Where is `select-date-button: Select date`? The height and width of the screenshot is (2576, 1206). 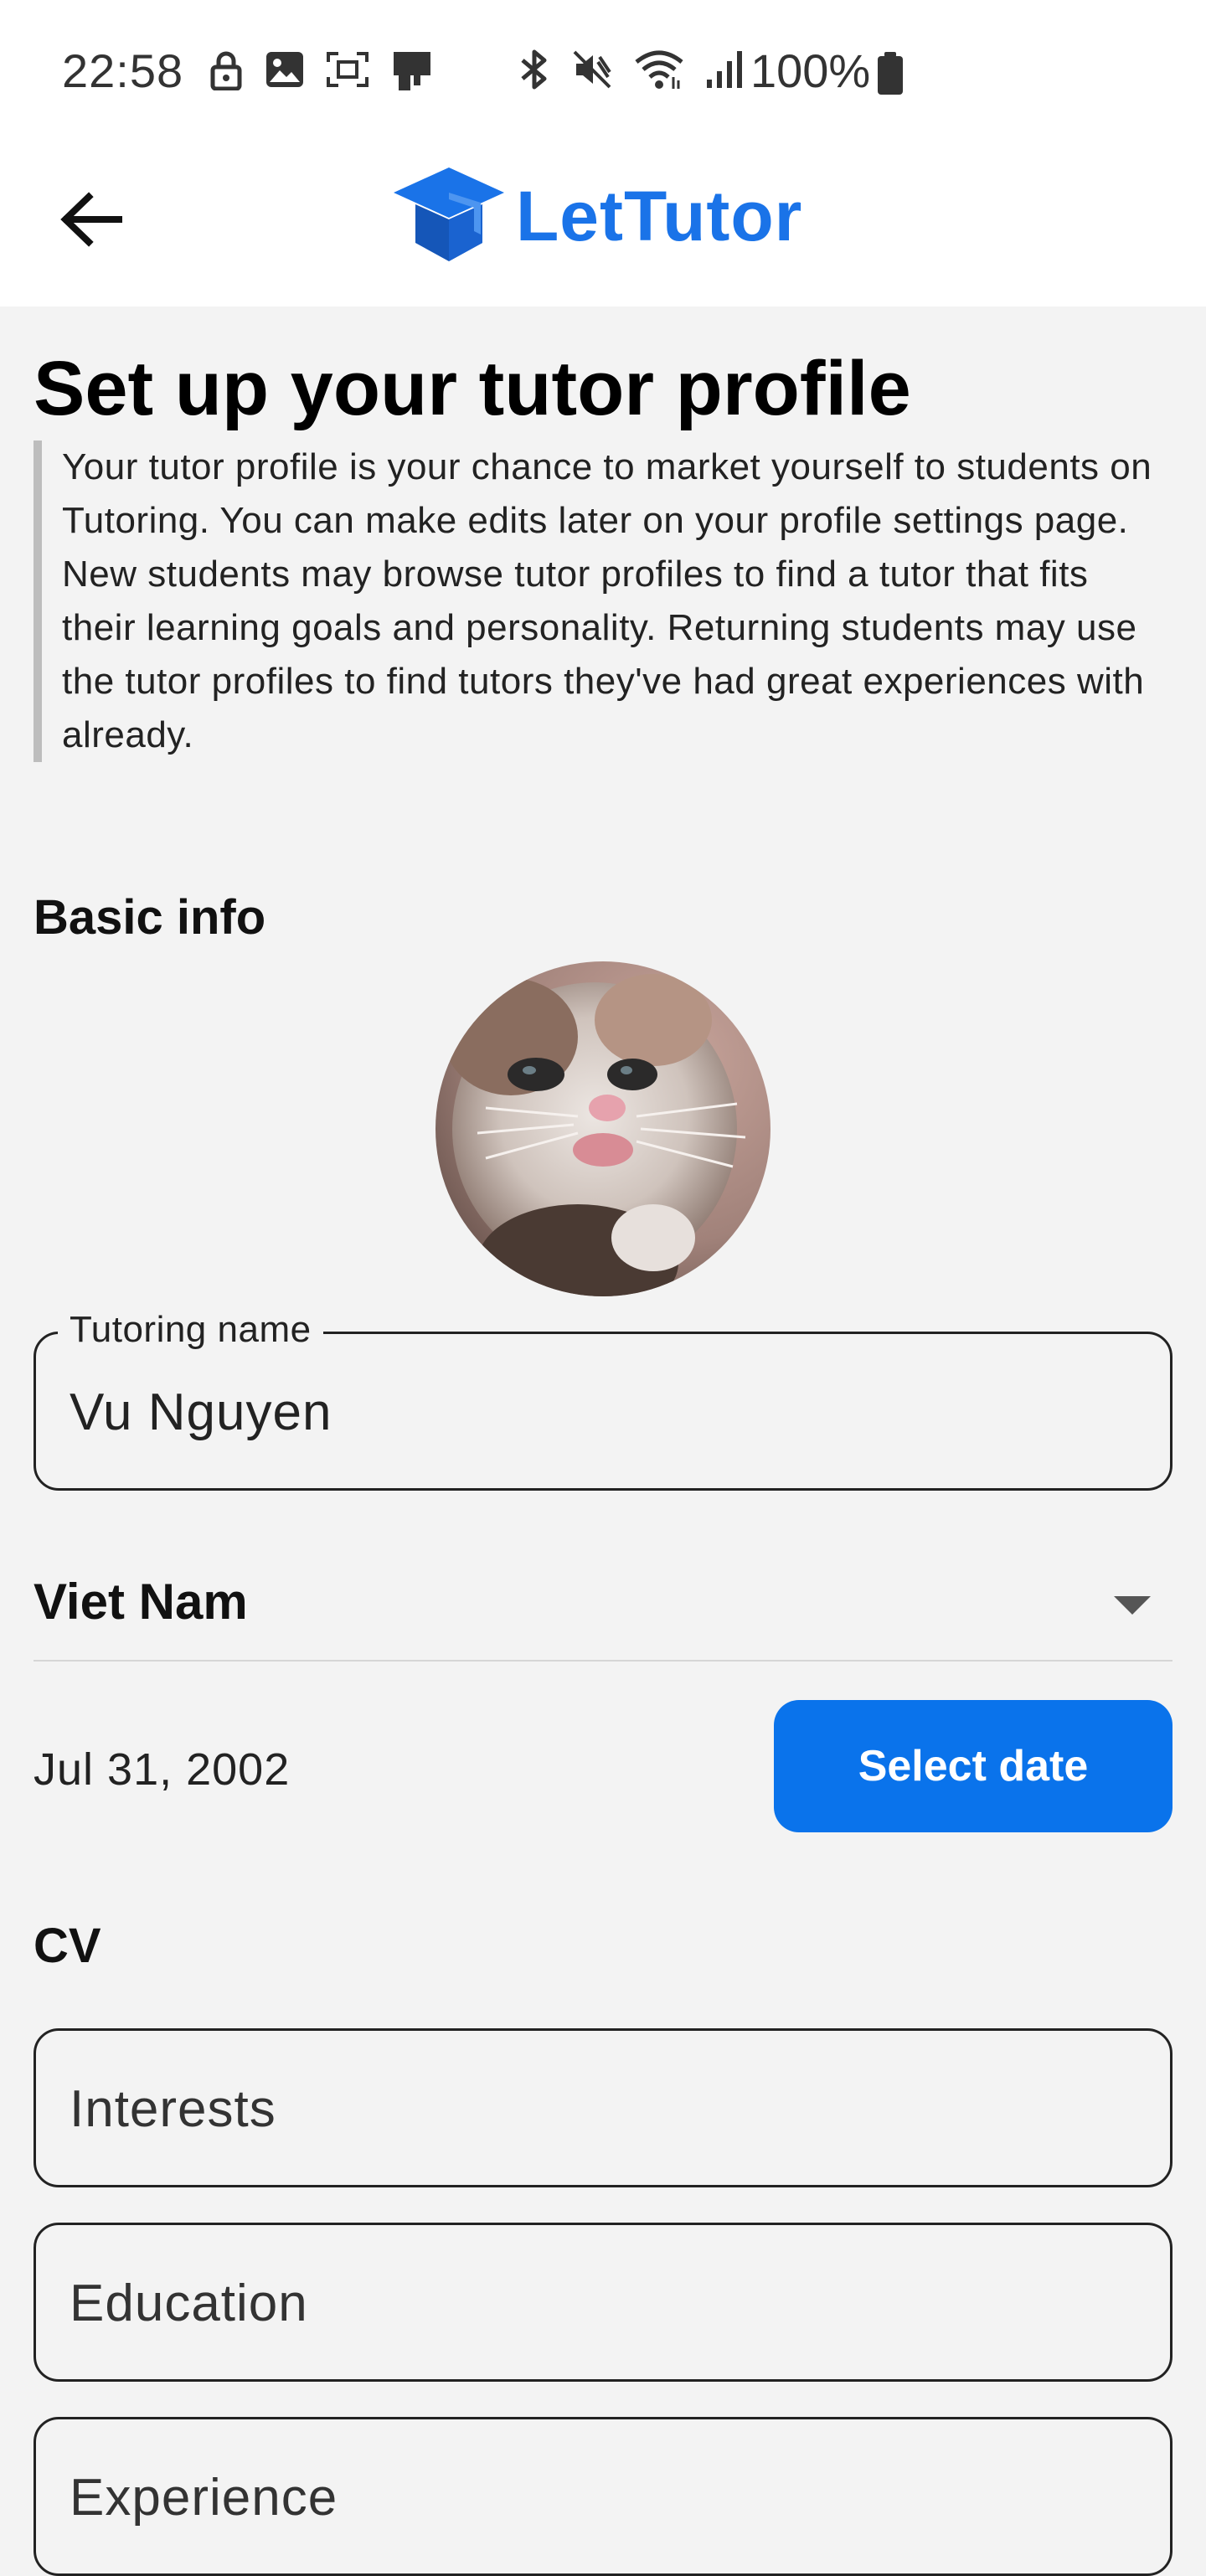
select-date-button: Select date is located at coordinates (973, 1766).